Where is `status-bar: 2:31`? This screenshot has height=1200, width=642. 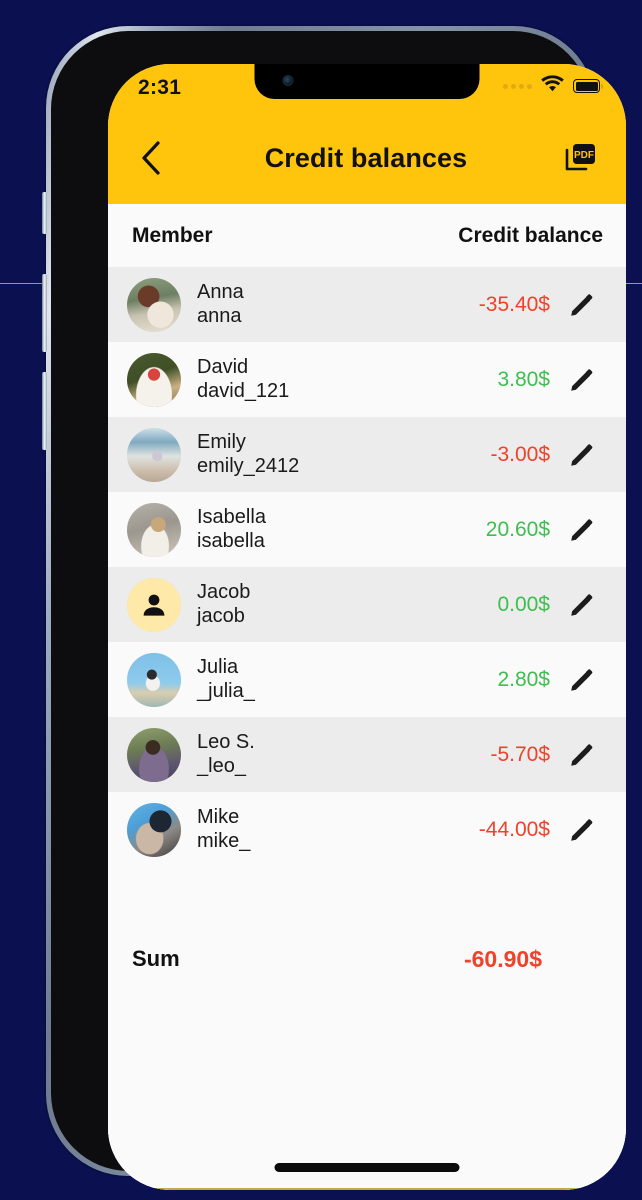
status-bar: 2:31 is located at coordinates (367, 86).